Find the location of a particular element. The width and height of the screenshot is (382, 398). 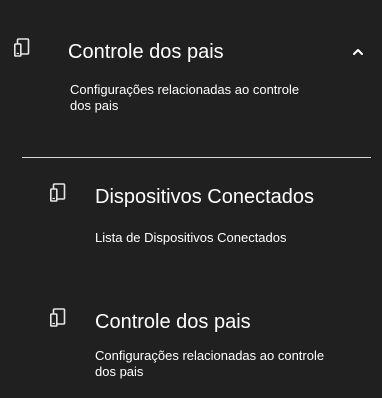

item-title: Dispositivos Conectados is located at coordinates (204, 197).